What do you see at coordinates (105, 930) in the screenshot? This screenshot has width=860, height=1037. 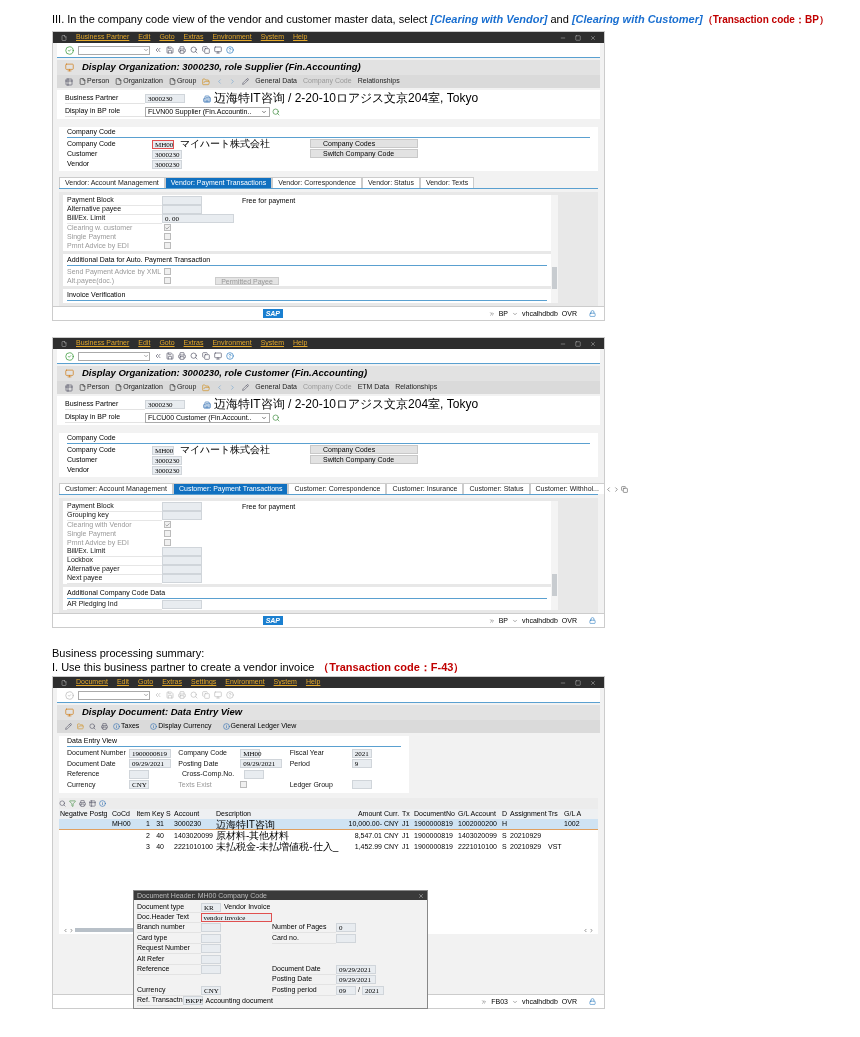 I see `horizontal-scrollbar` at bounding box center [105, 930].